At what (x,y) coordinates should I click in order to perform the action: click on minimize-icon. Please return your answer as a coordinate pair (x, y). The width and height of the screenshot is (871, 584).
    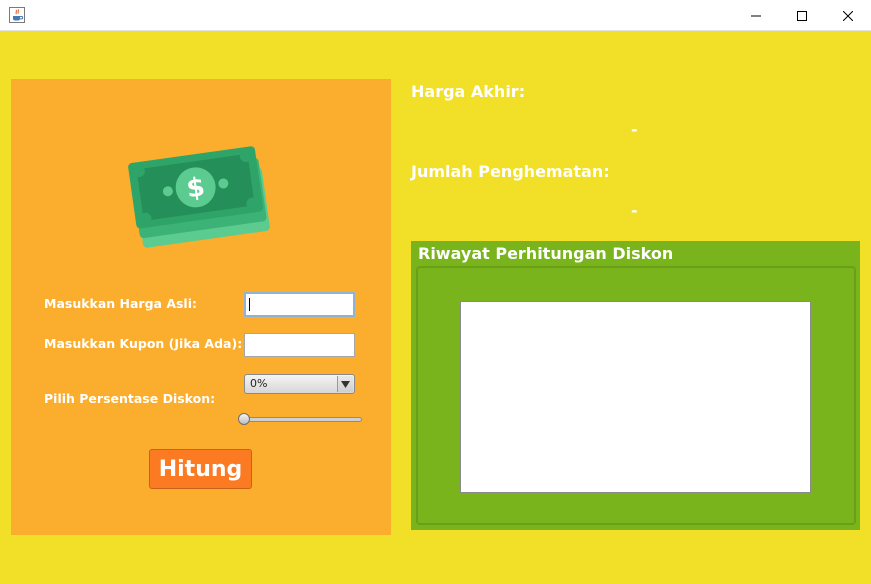
    Looking at the image, I should click on (756, 15).